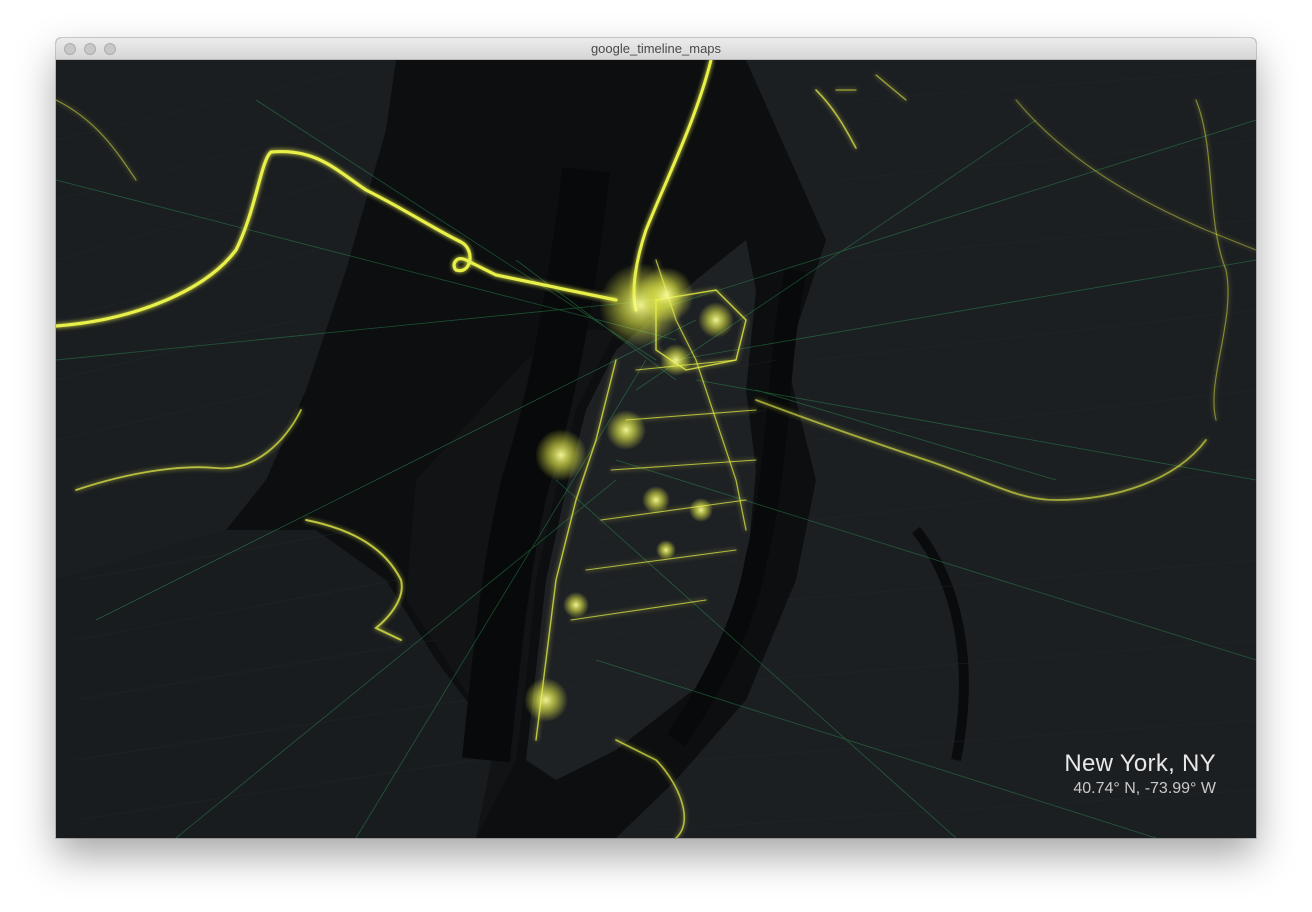 The image size is (1312, 912). Describe the element at coordinates (1144, 788) in the screenshot. I see `location-coordinates: 40.74° N, -73.99° W` at that location.